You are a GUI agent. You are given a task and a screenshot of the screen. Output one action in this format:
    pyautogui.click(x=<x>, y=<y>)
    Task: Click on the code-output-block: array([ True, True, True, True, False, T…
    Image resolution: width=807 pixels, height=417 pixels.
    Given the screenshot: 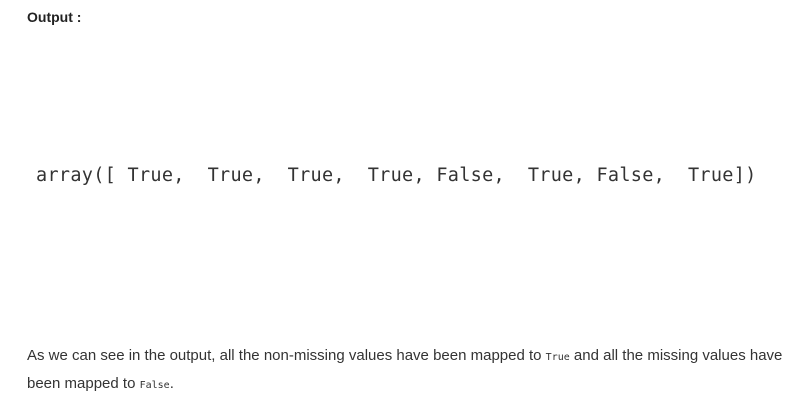 What is the action you would take?
    pyautogui.click(x=396, y=175)
    